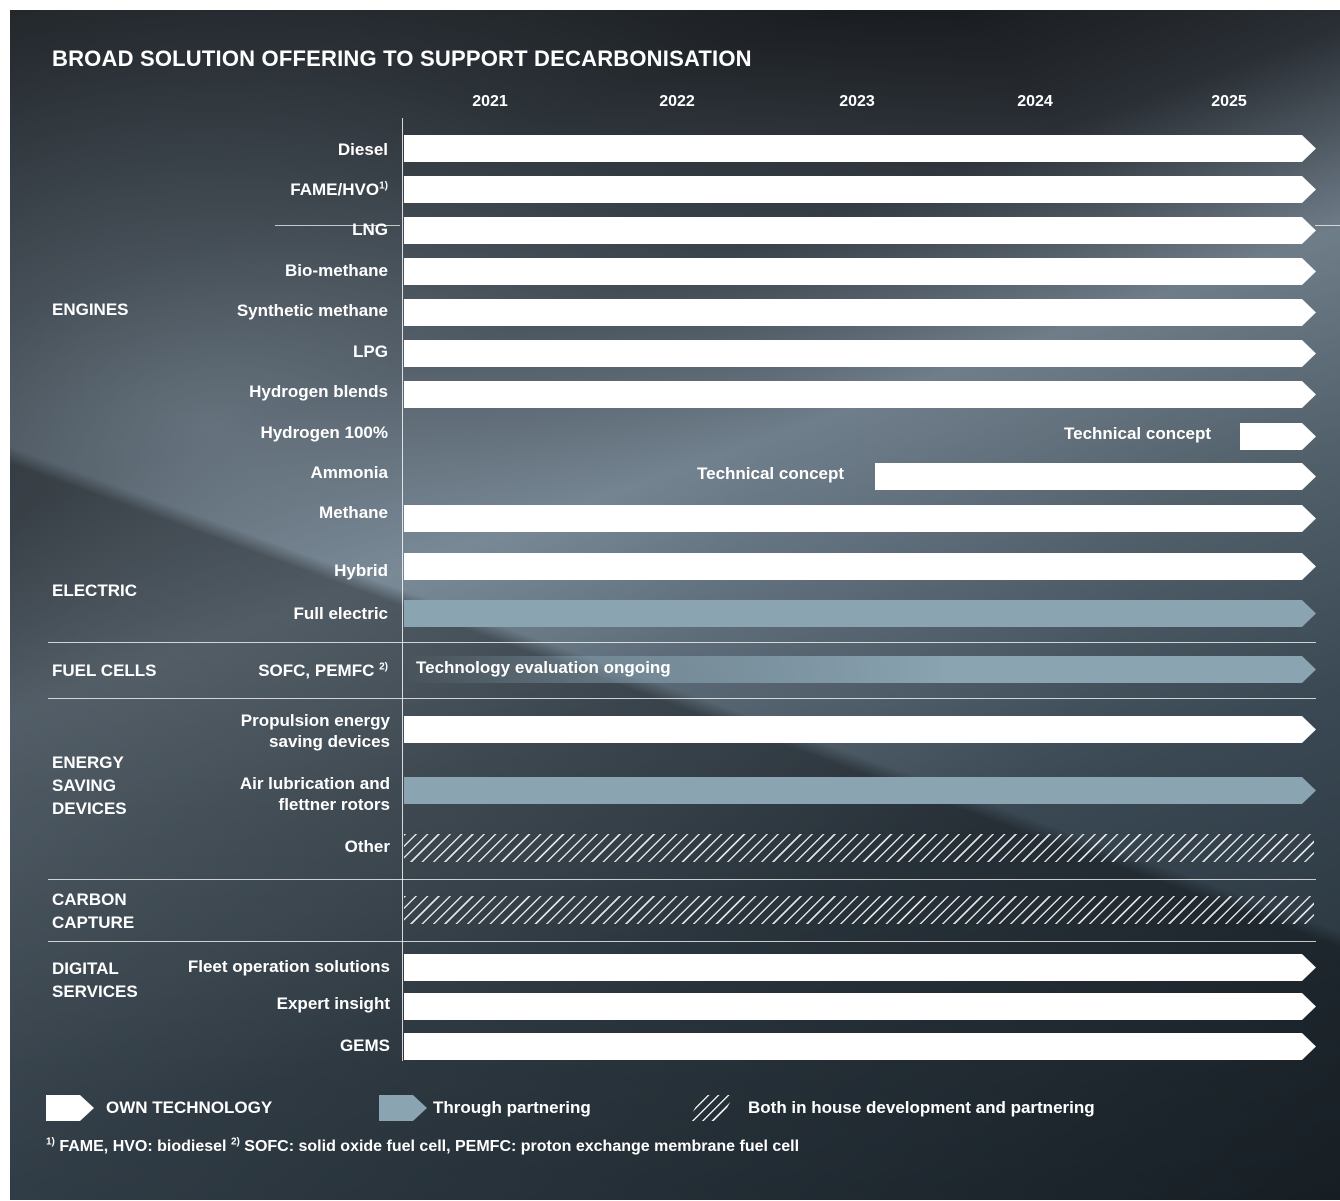 Image resolution: width=1340 pixels, height=1201 pixels. Describe the element at coordinates (315, 731) in the screenshot. I see `row-label-propulsion: Propulsion energy saving devices` at that location.